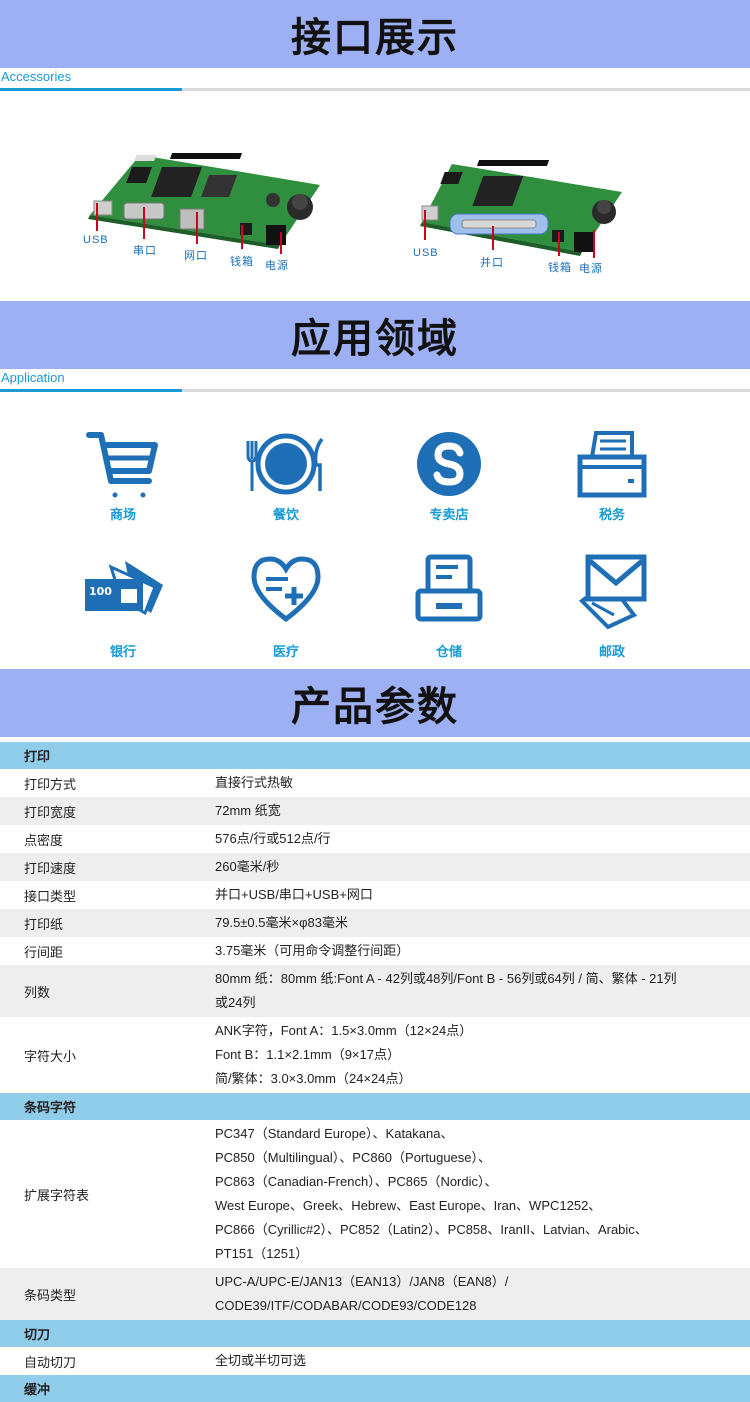 This screenshot has height=1402, width=750. I want to click on board-left-power-label: 电源, so click(277, 266).